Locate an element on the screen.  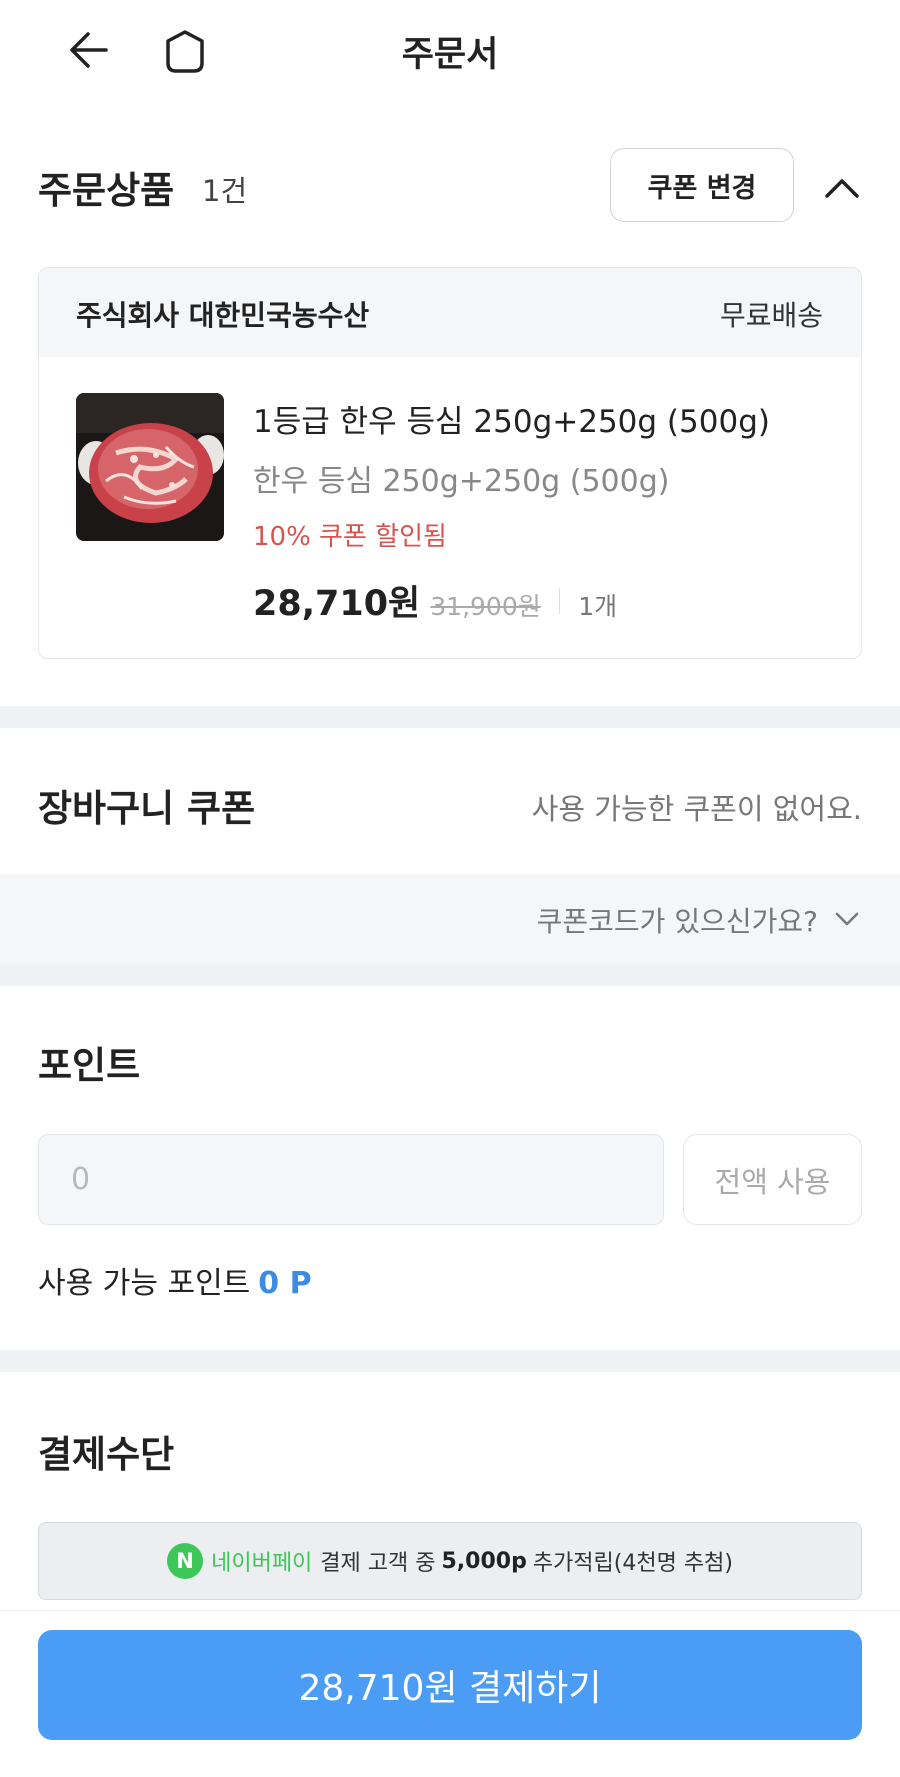
promo-bonus: 5,000p is located at coordinates (484, 1561).